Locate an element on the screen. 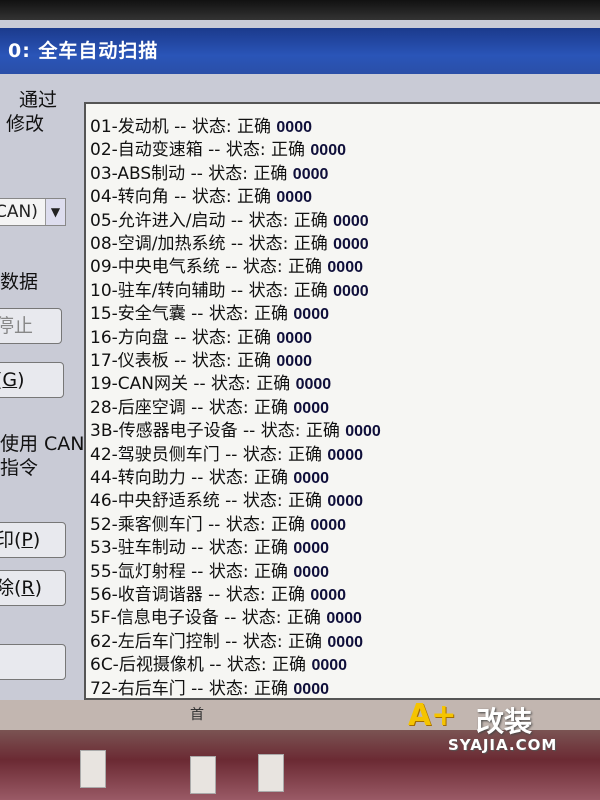  list-item: 62-左后车门控制 -- 状态: 正确 0000 is located at coordinates (226, 639).